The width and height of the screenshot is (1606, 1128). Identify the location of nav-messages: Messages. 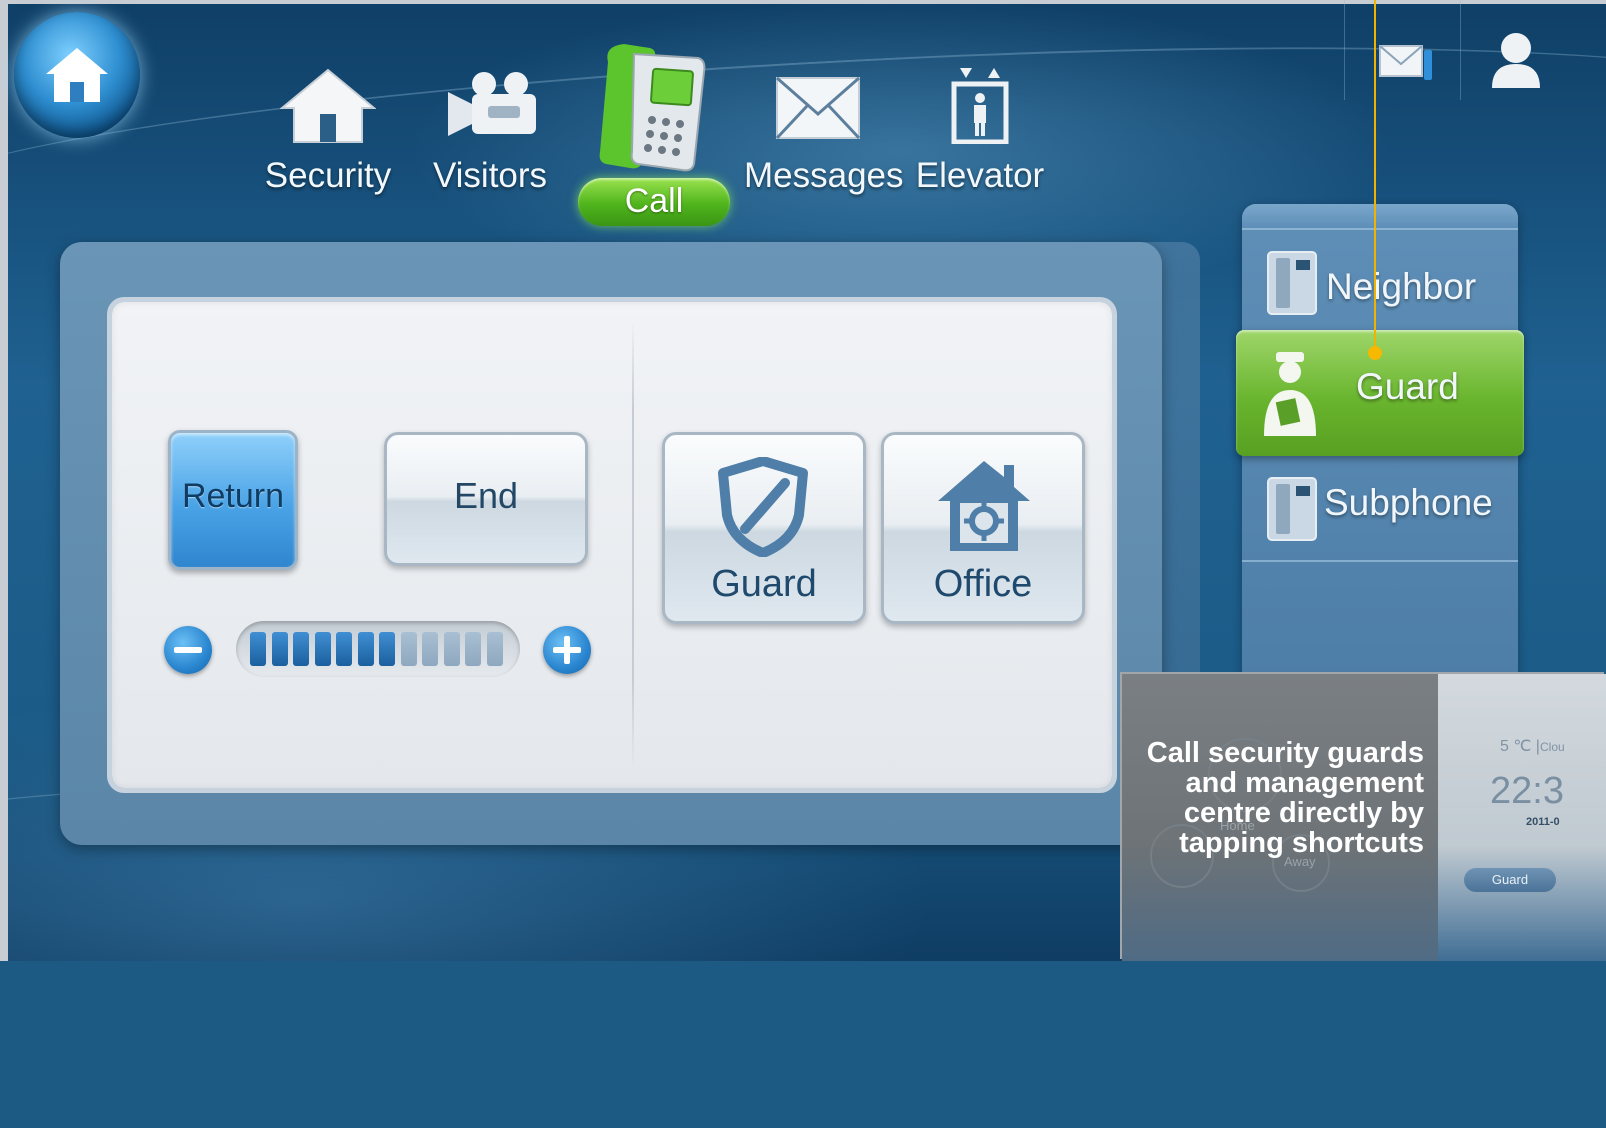
(824, 138).